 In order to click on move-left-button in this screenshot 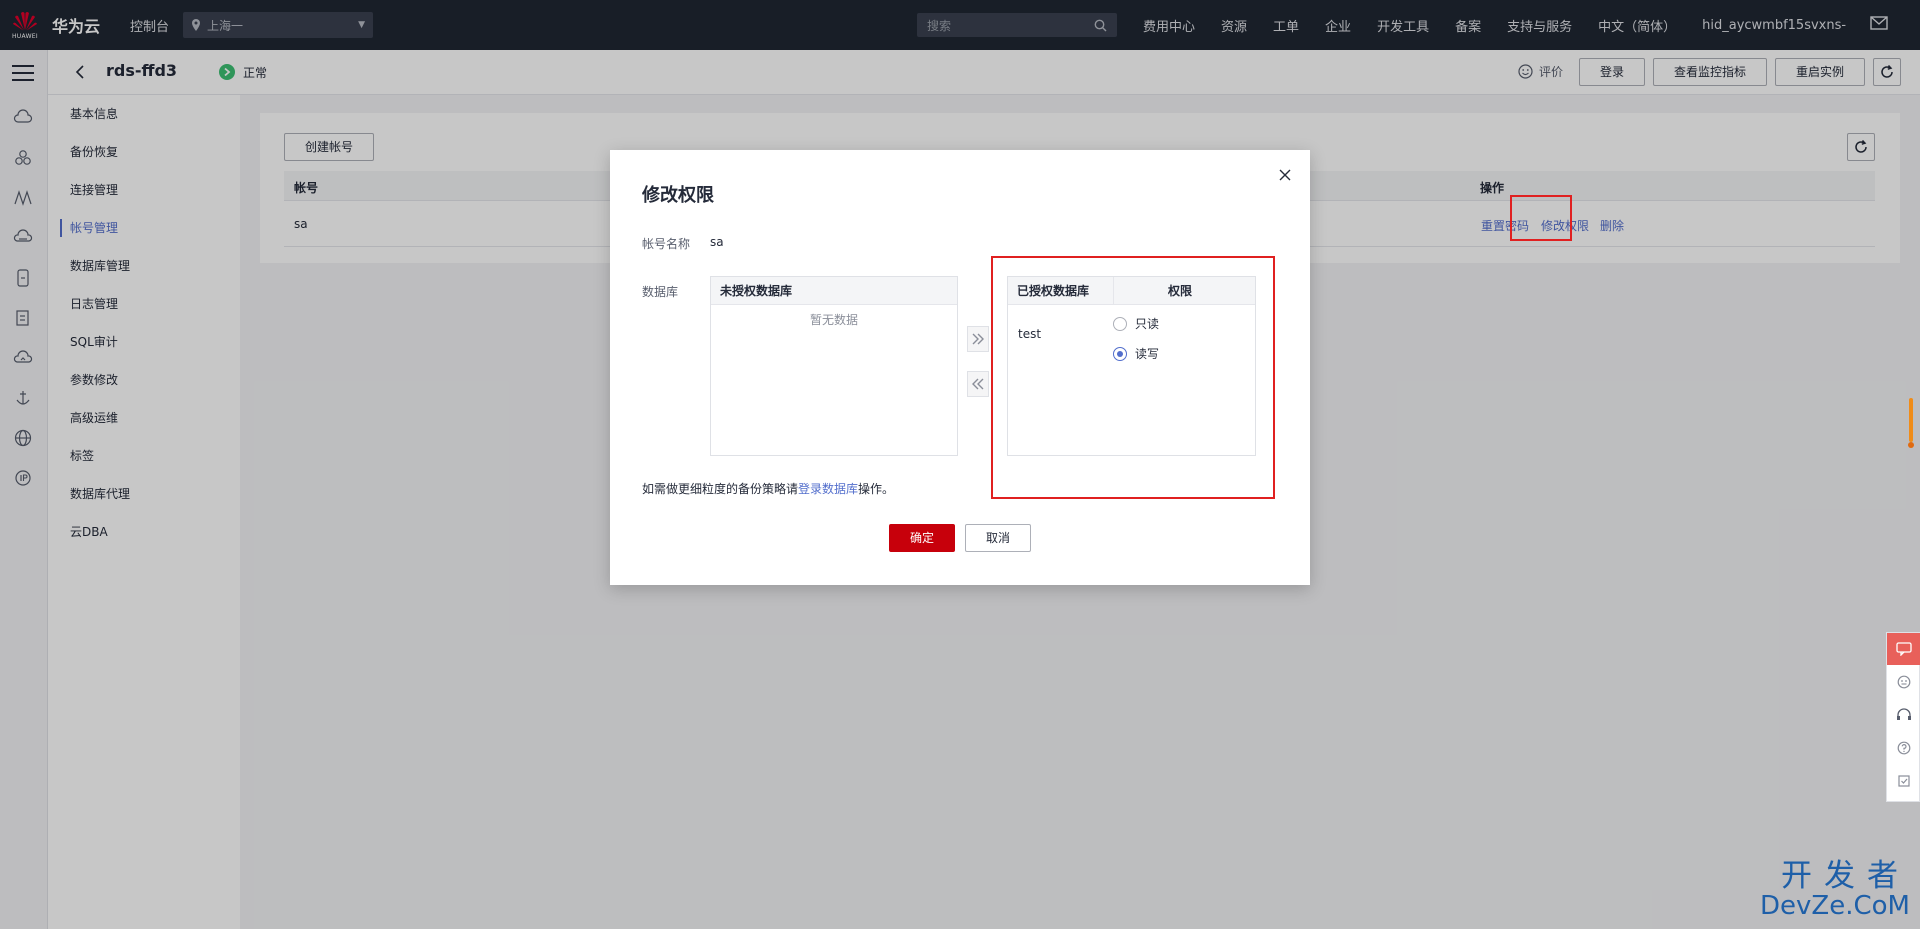, I will do `click(978, 384)`.